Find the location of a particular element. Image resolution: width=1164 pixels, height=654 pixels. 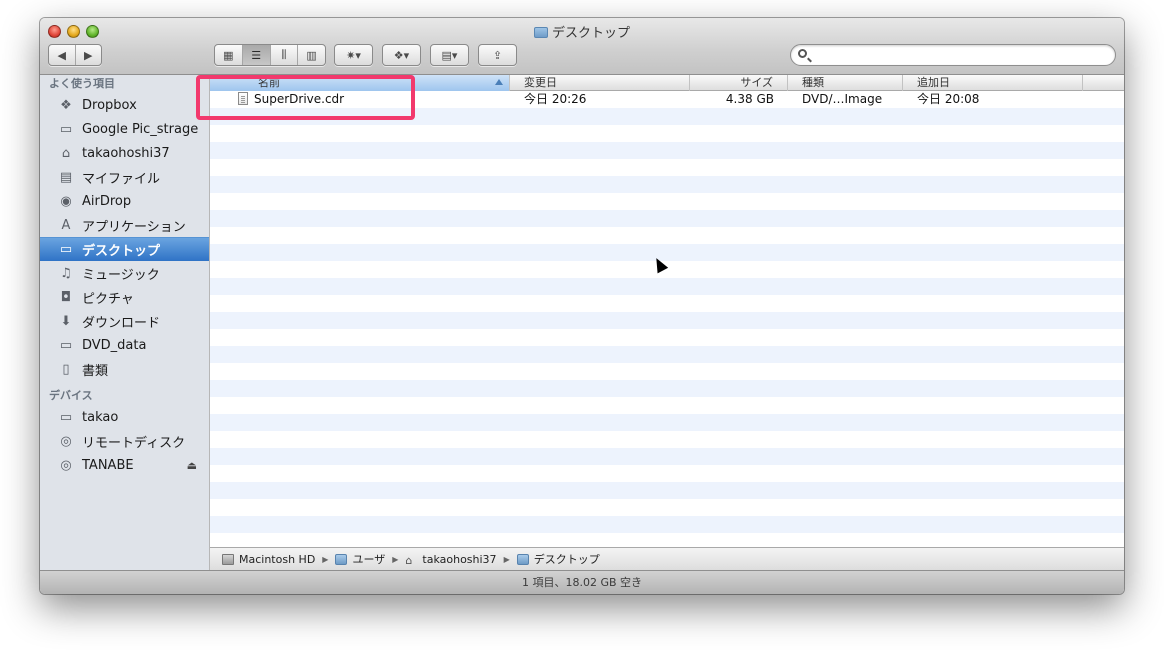

sidebar-item: ▤ マイファイル is located at coordinates (124, 177).